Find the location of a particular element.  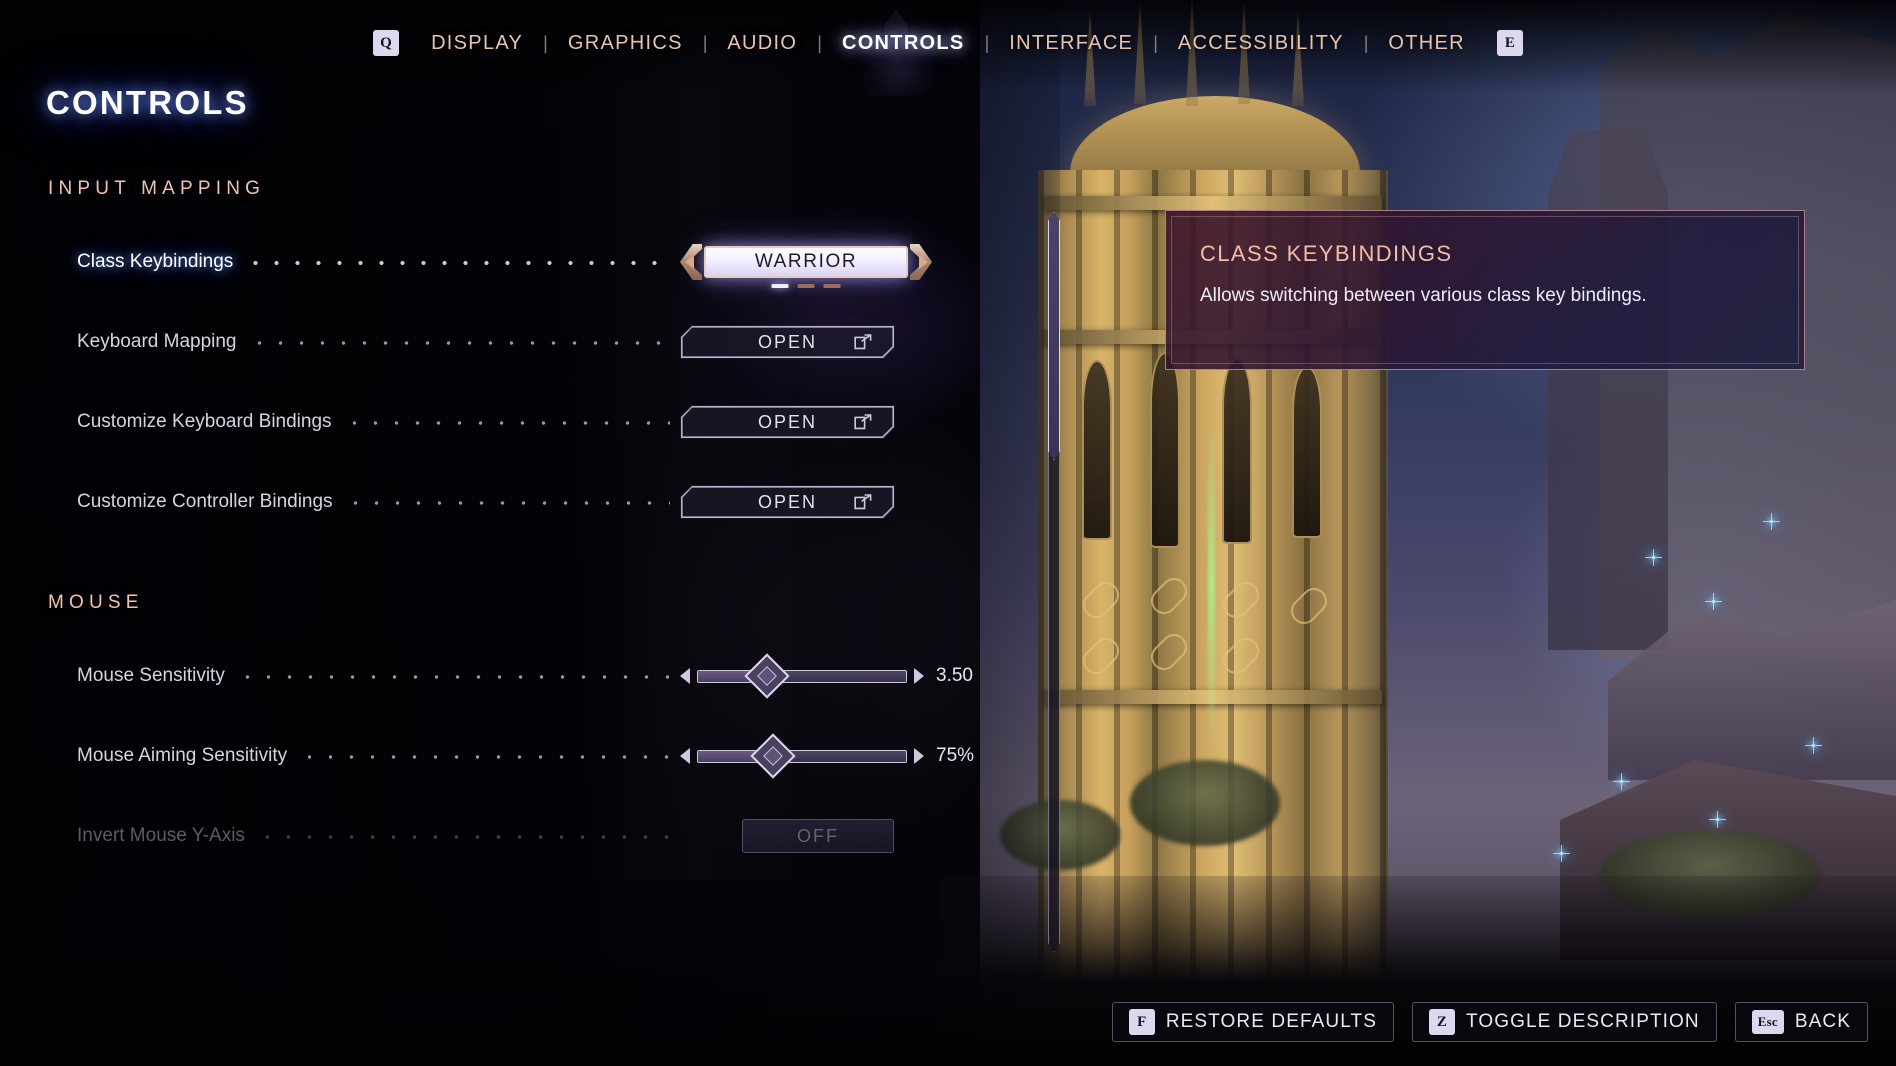

setting-row-keyboard-mapping: Keyboard Mapping OPEN is located at coordinates (520, 342).